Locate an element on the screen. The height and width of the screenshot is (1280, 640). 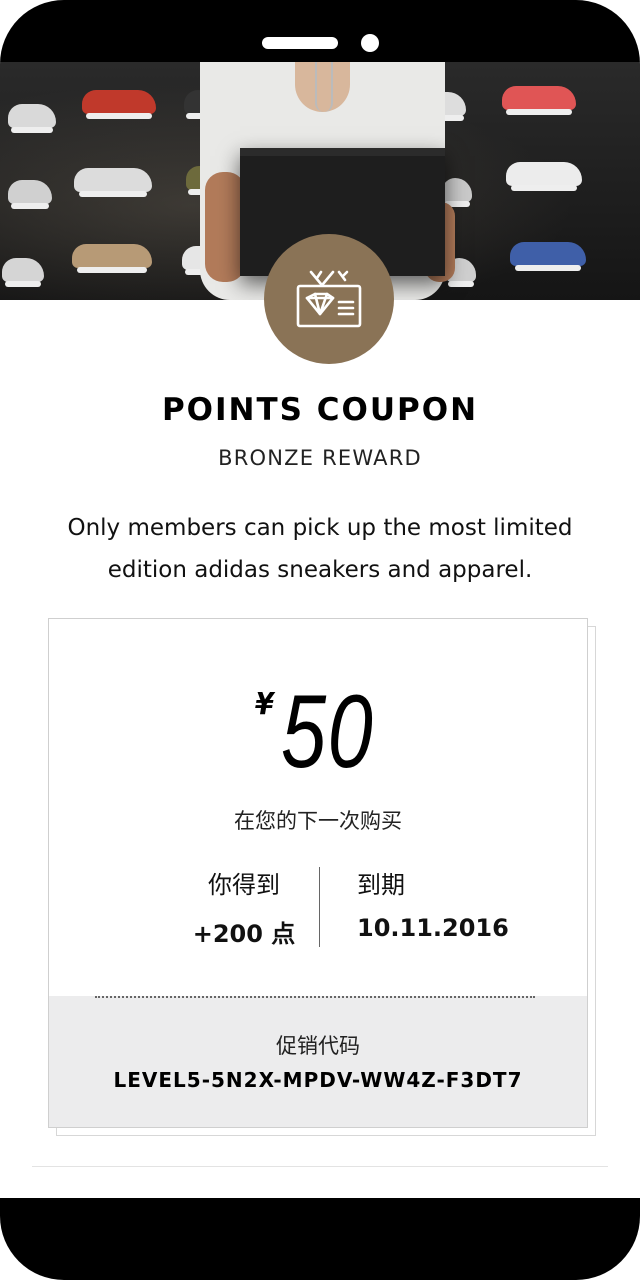
coupon-title: POINTS COUPON is located at coordinates (320, 410).